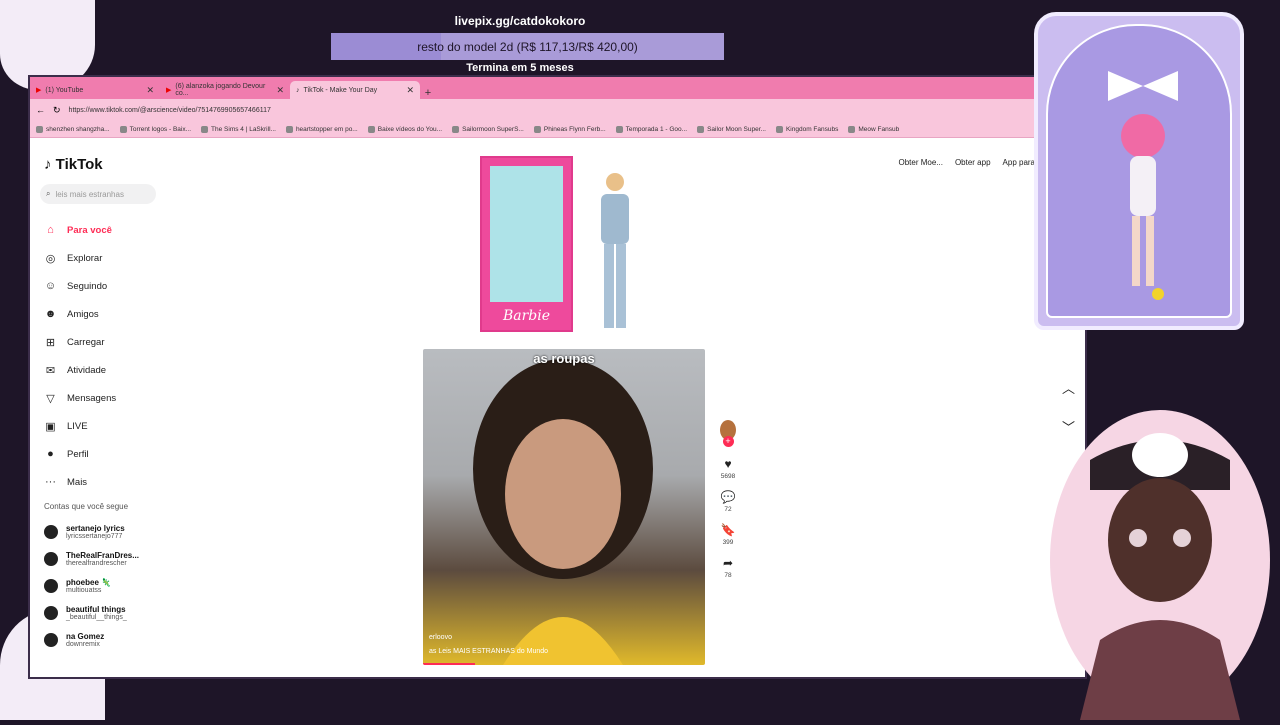  What do you see at coordinates (728, 542) in the screenshot?
I see `action-count: 399` at bounding box center [728, 542].